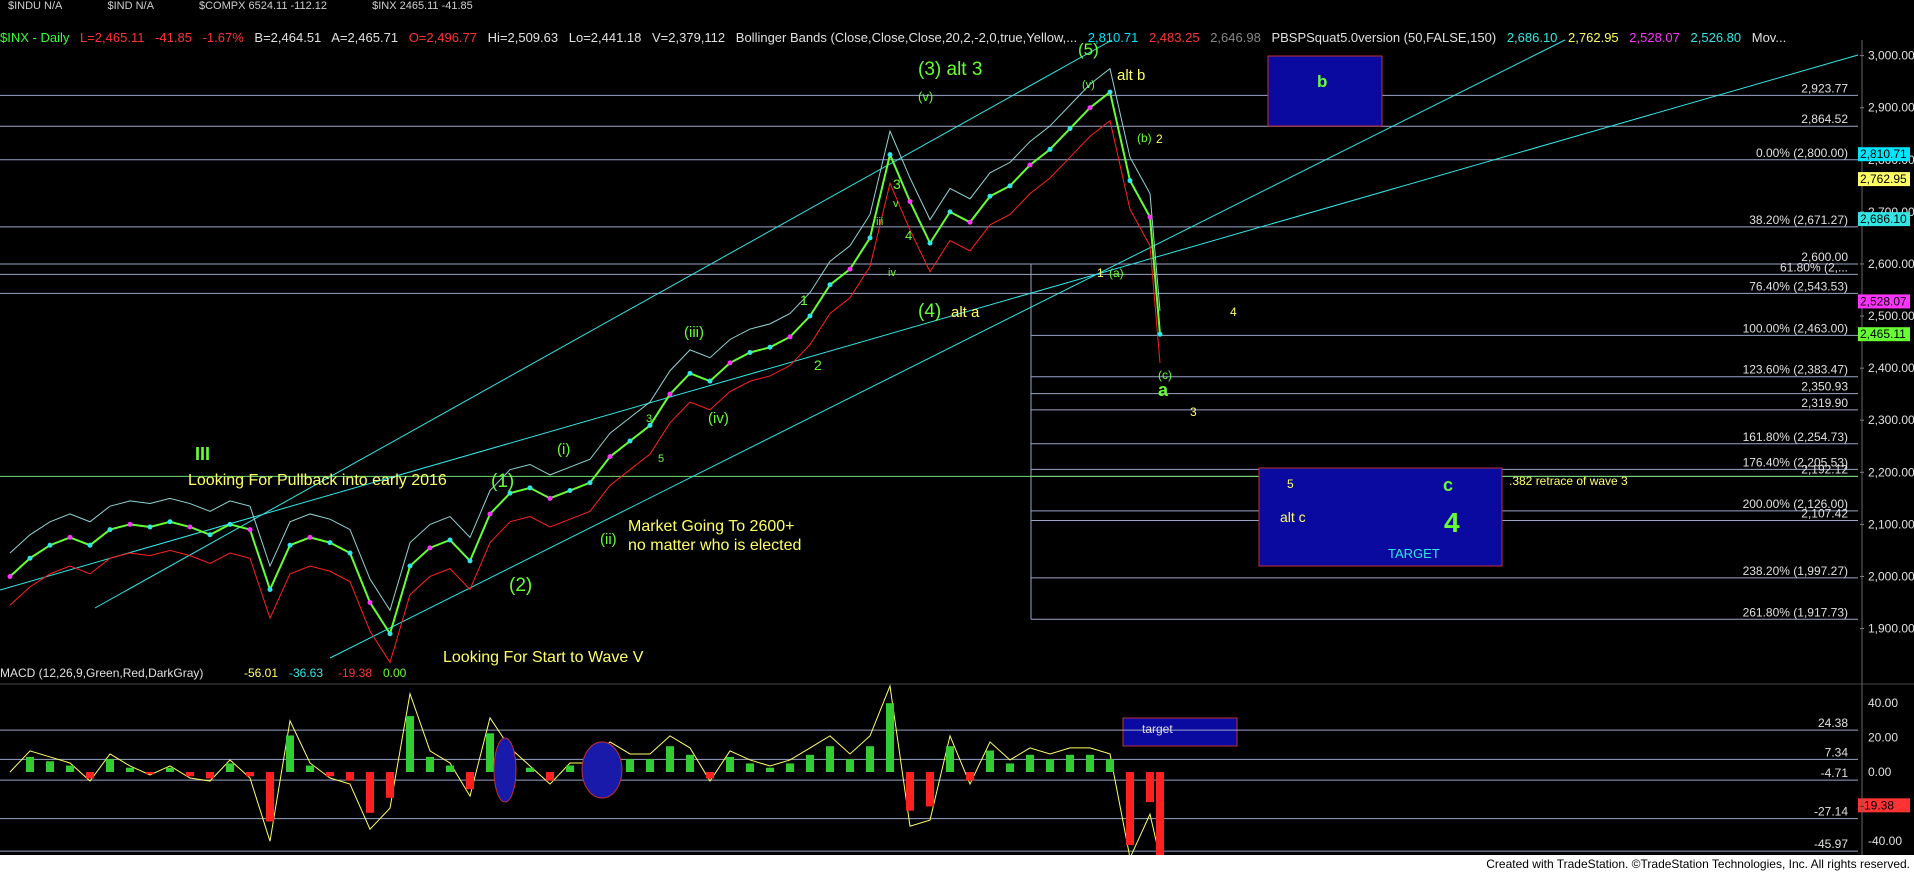 This screenshot has height=873, width=1914. What do you see at coordinates (1568, 481) in the screenshot?
I see `retrace-note: .382 retrace of wave 3` at bounding box center [1568, 481].